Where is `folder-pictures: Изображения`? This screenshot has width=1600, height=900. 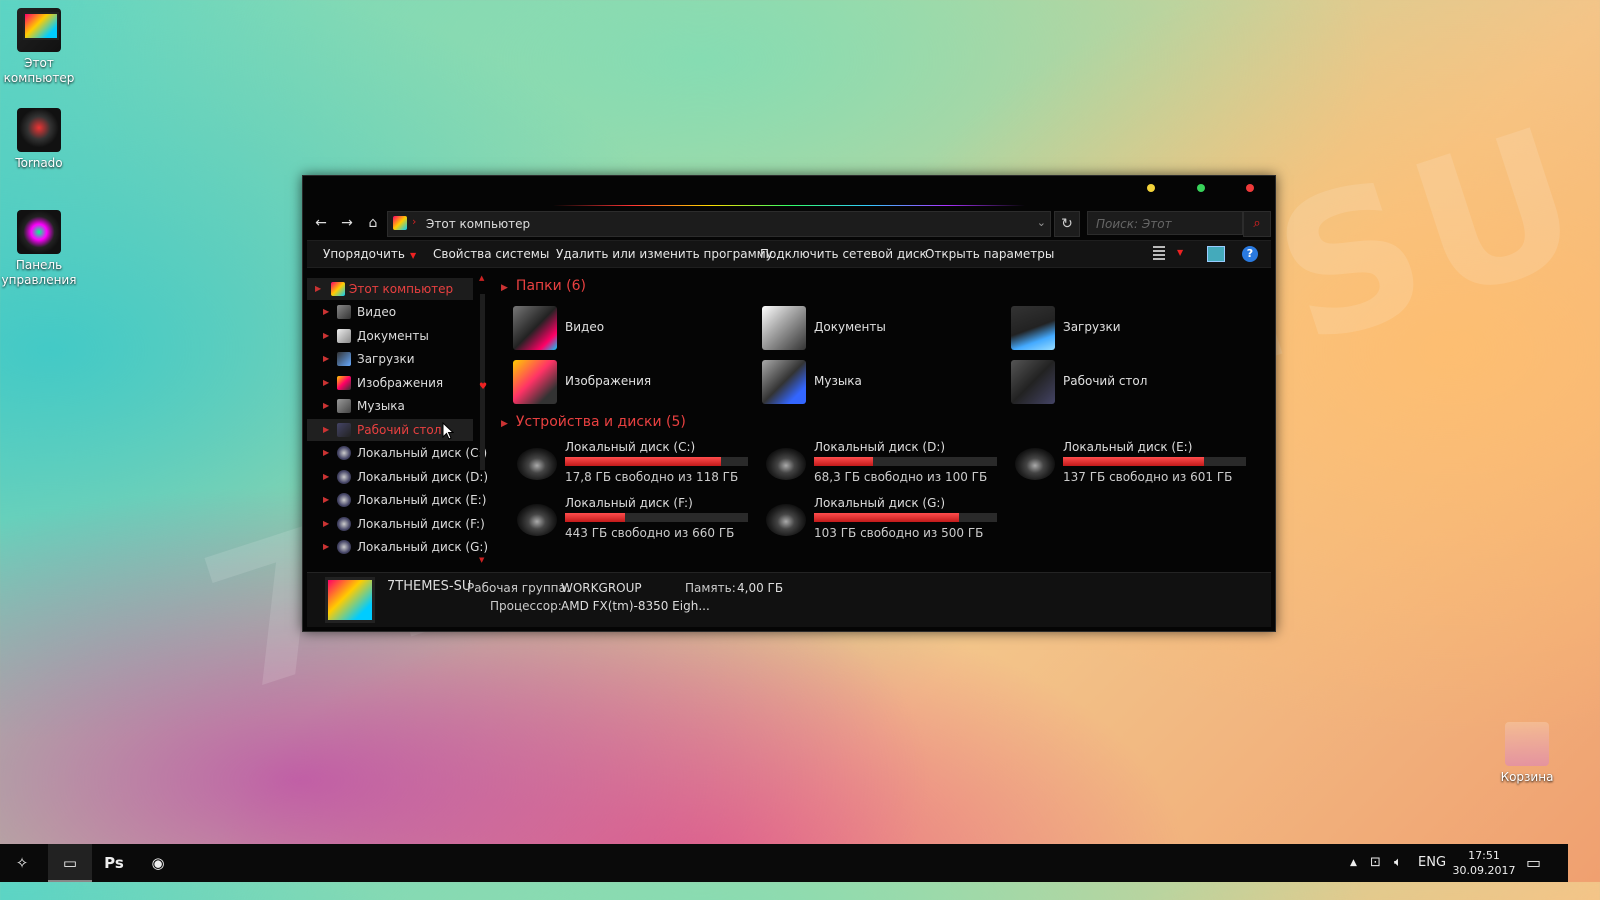 folder-pictures: Изображения is located at coordinates (633, 382).